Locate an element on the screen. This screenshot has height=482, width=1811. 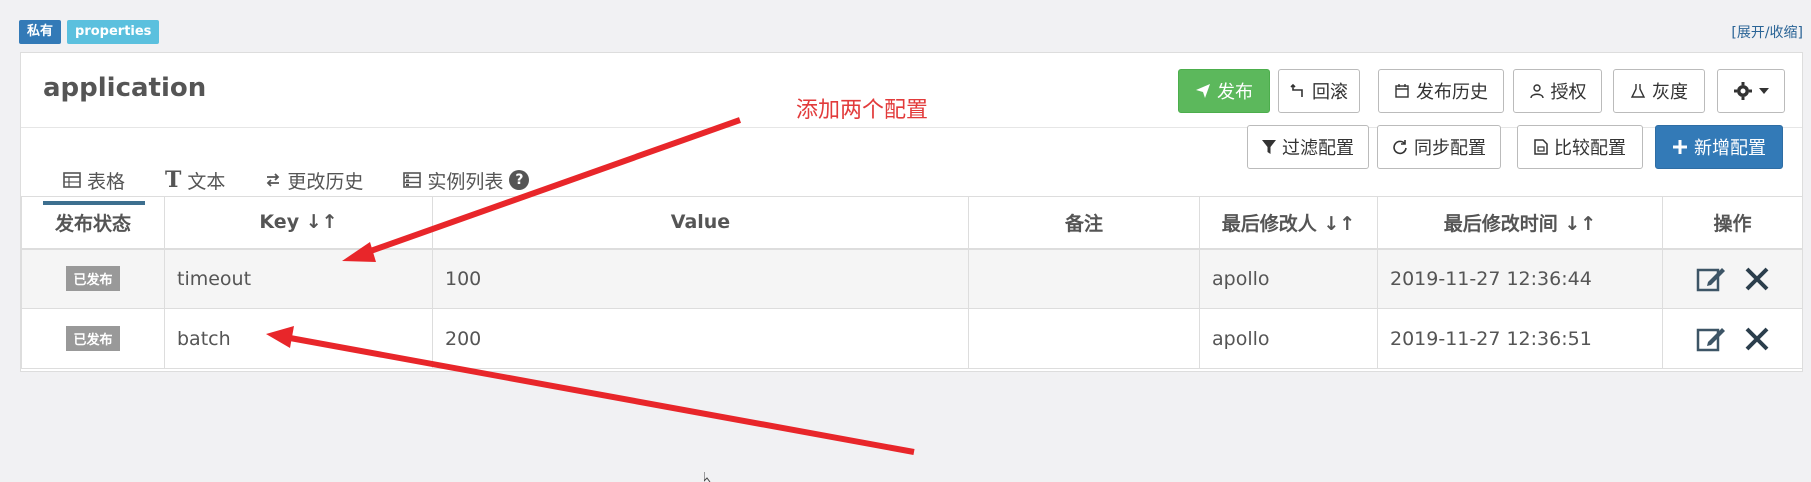
value-cell: 200 is located at coordinates (700, 338).